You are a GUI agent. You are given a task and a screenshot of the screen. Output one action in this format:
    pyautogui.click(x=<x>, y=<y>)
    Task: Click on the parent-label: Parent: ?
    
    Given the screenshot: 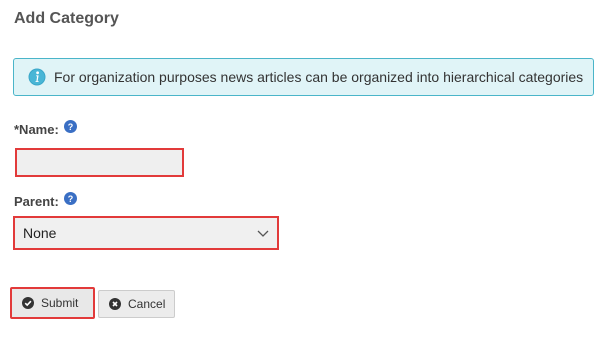 What is the action you would take?
    pyautogui.click(x=45, y=200)
    